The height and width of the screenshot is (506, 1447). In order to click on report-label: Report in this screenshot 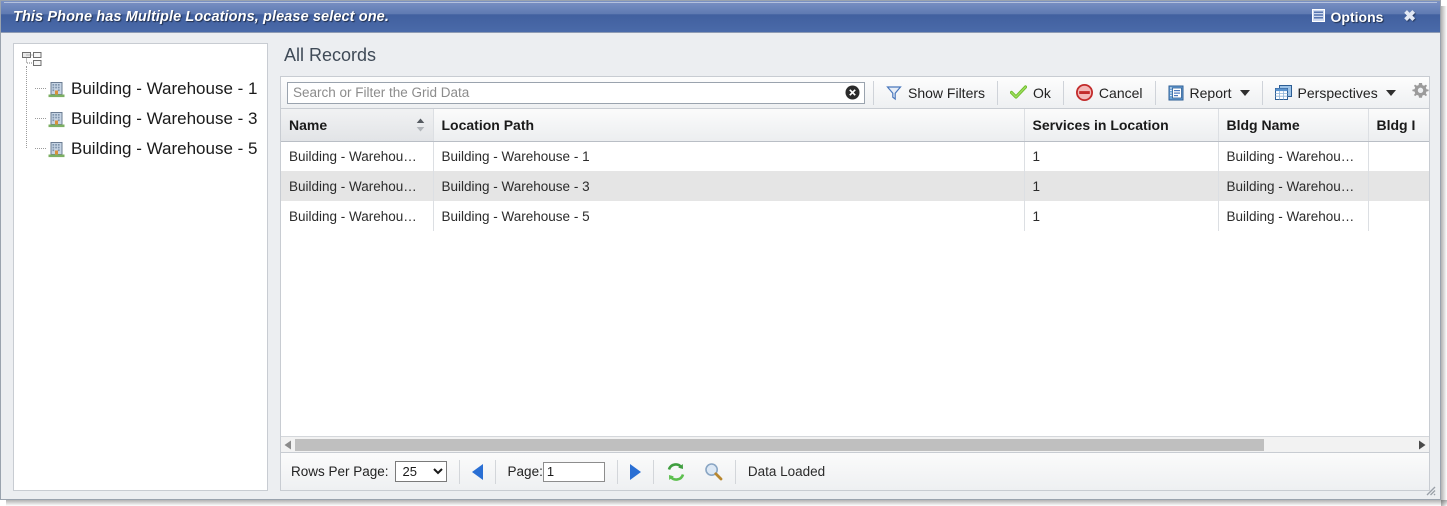, I will do `click(1210, 92)`.